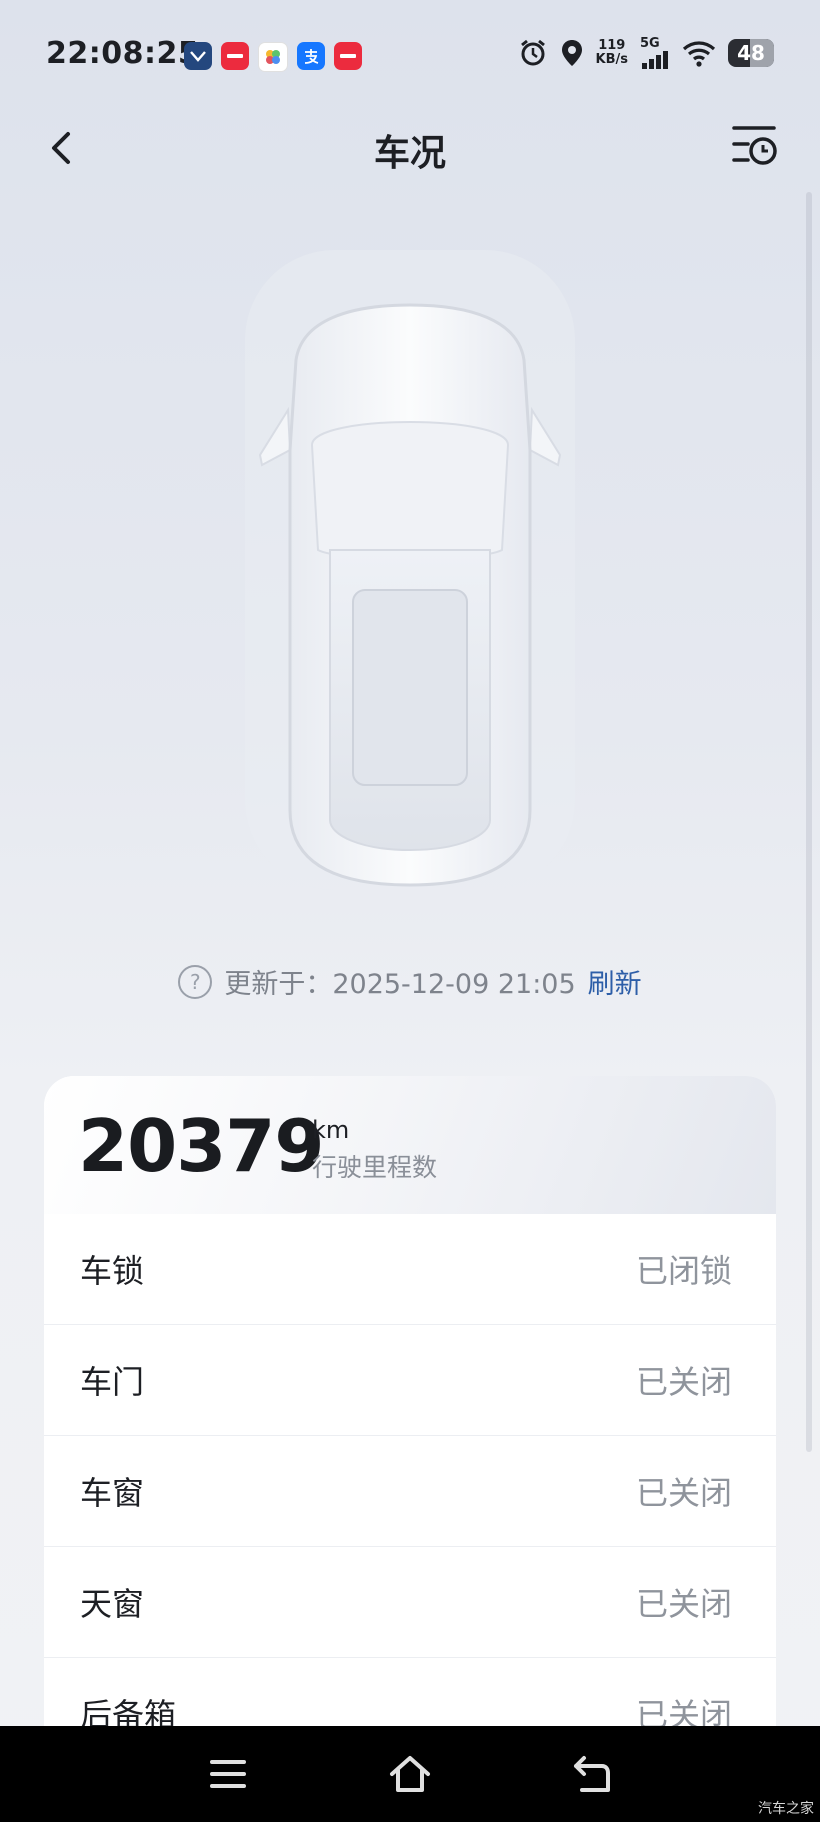 The height and width of the screenshot is (1822, 820). I want to click on menu-icon, so click(228, 1774).